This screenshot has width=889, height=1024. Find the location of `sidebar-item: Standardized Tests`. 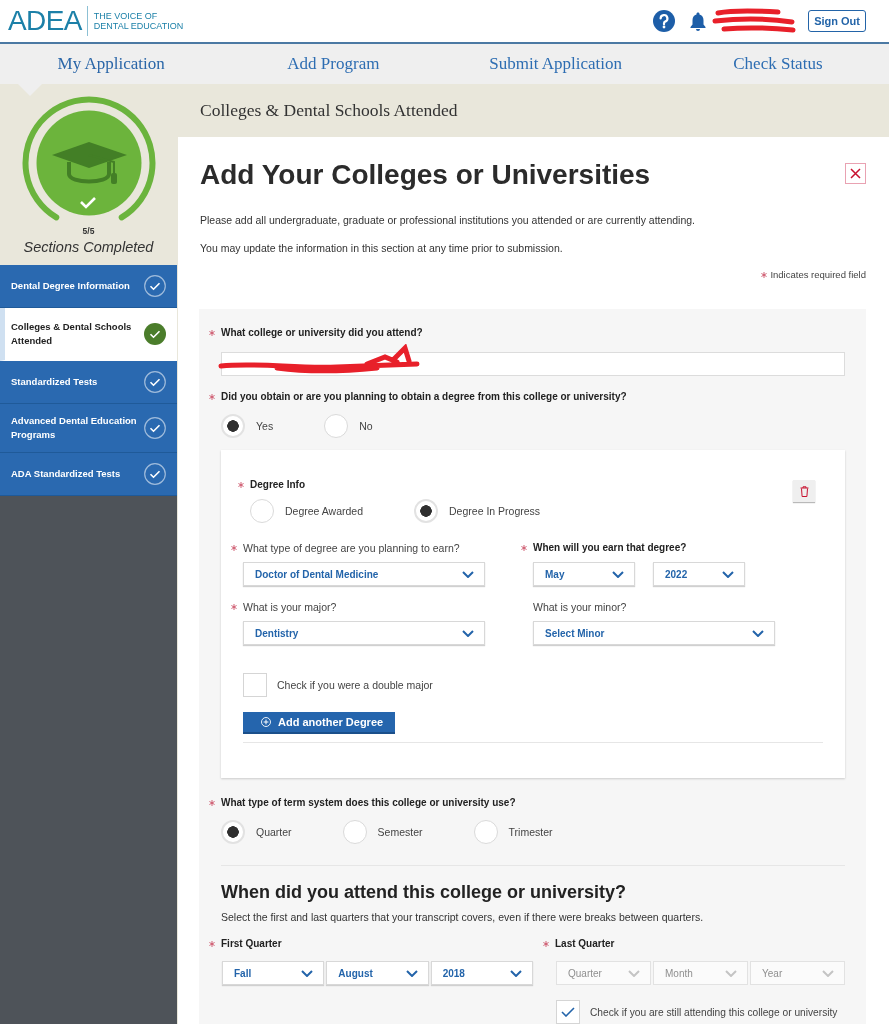

sidebar-item: Standardized Tests is located at coordinates (88, 382).